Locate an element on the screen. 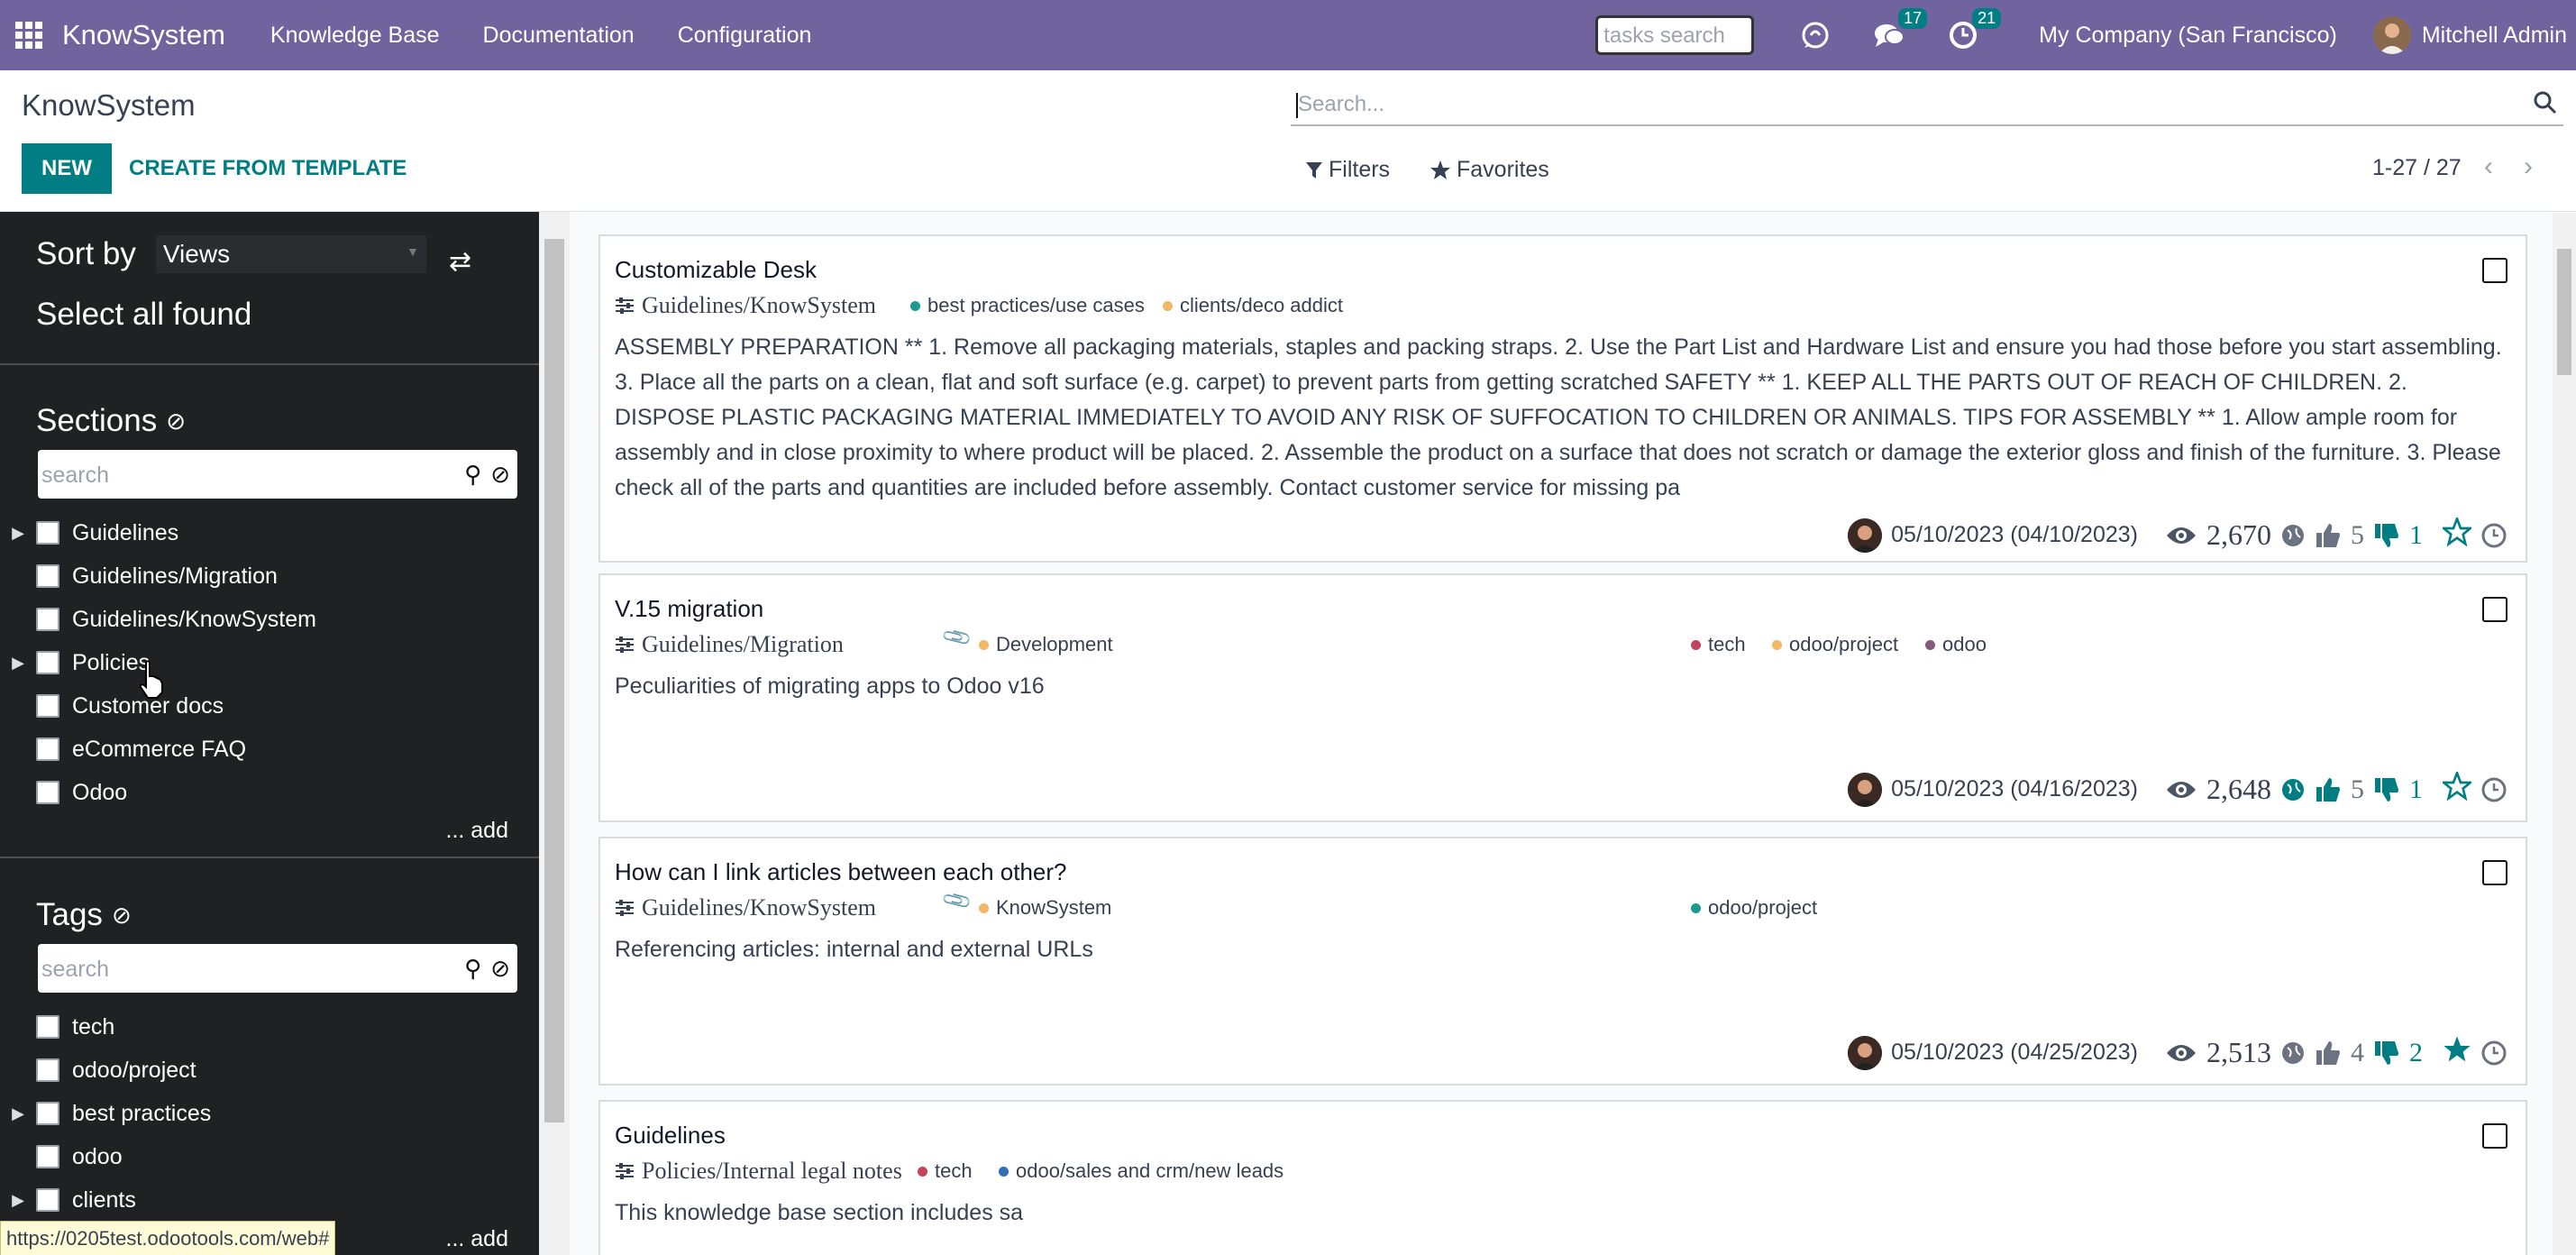 The height and width of the screenshot is (1255, 2576). section-item: eCommerce FAQ is located at coordinates (123, 749).